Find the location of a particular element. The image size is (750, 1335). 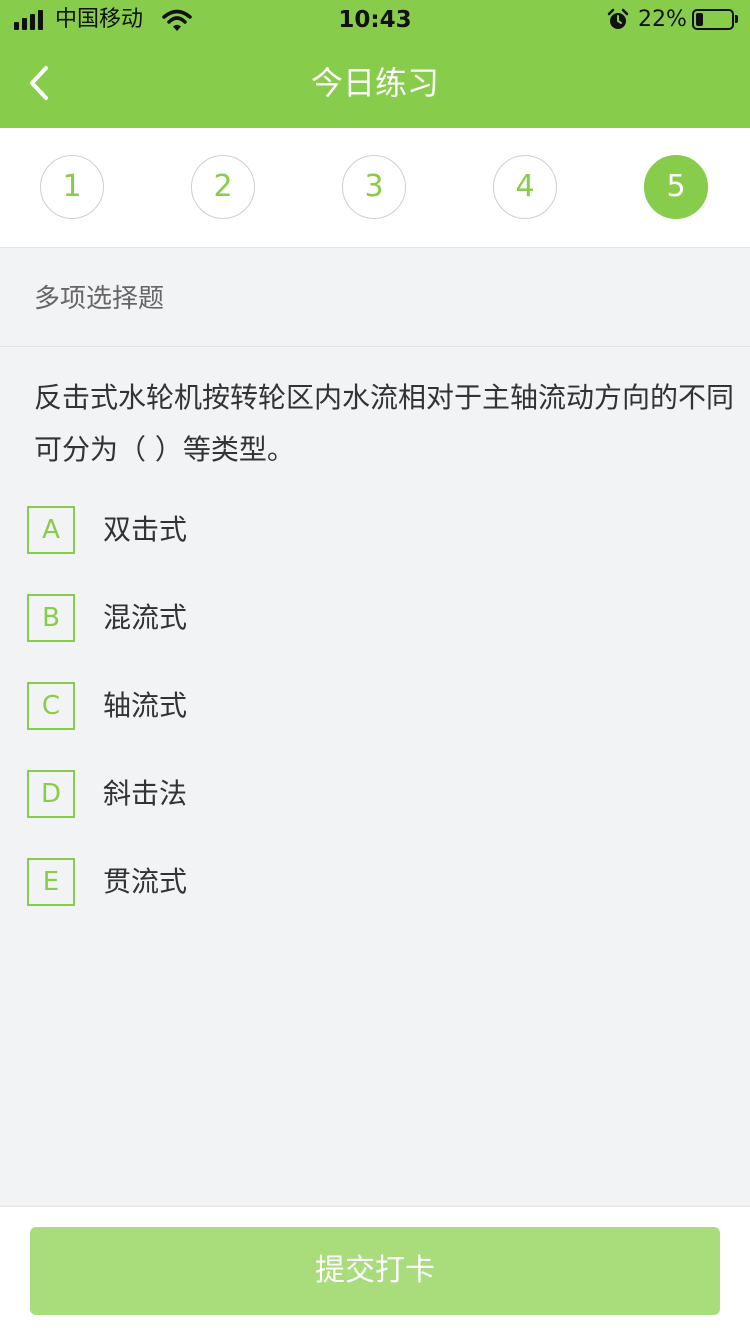

step-3: 3 is located at coordinates (374, 187).